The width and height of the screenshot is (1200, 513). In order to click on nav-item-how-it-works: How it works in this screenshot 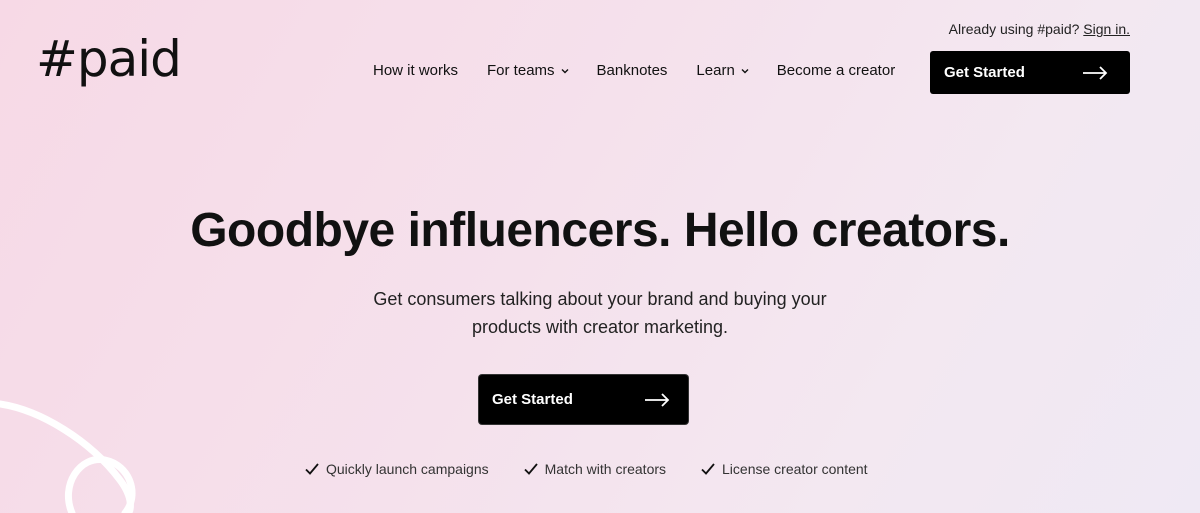, I will do `click(415, 70)`.